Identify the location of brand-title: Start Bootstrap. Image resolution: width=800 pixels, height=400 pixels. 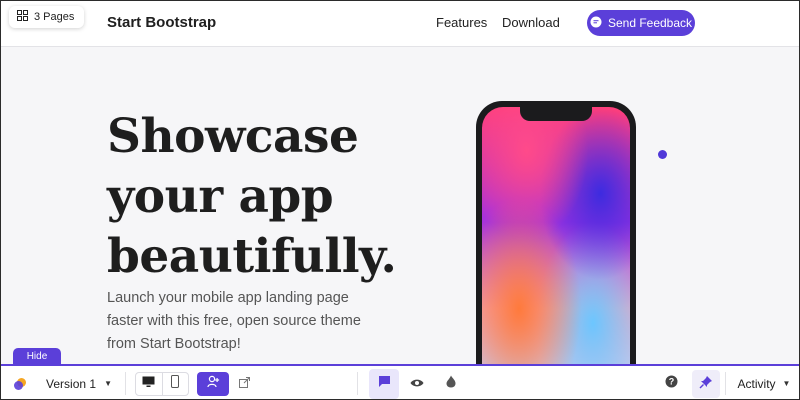
(161, 22).